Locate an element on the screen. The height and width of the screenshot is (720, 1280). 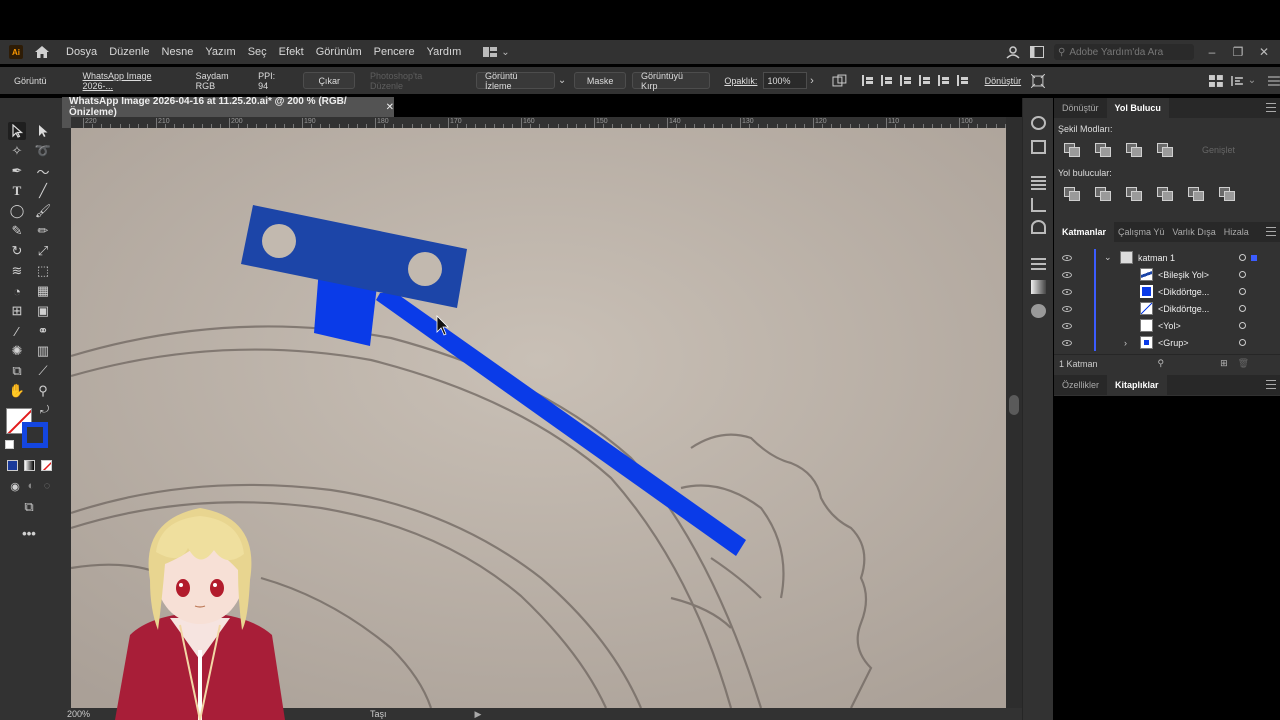
graphic-styles-icon is located at coordinates (1238, 81).